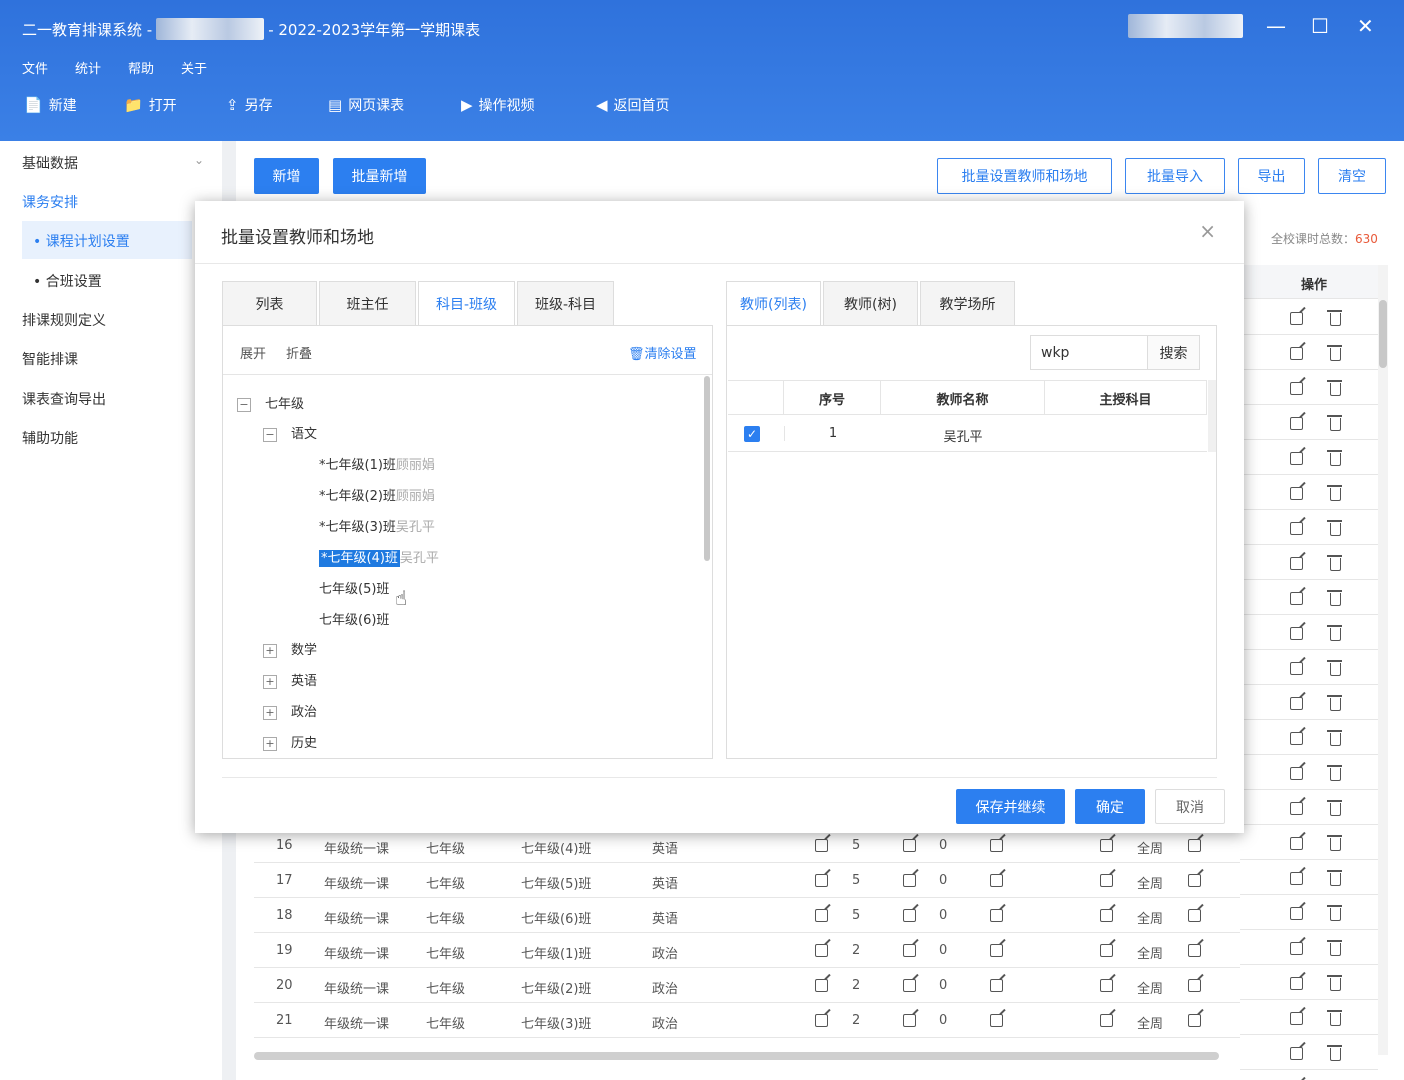  I want to click on teacher-search-input, so click(1089, 352).